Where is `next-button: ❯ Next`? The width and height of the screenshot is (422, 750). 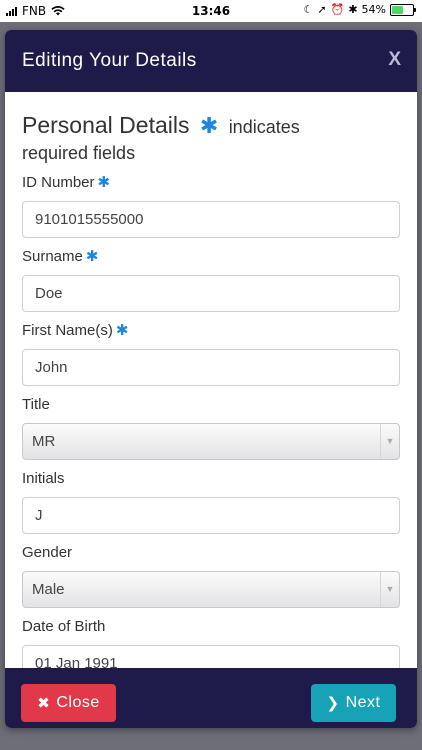 next-button: ❯ Next is located at coordinates (353, 703).